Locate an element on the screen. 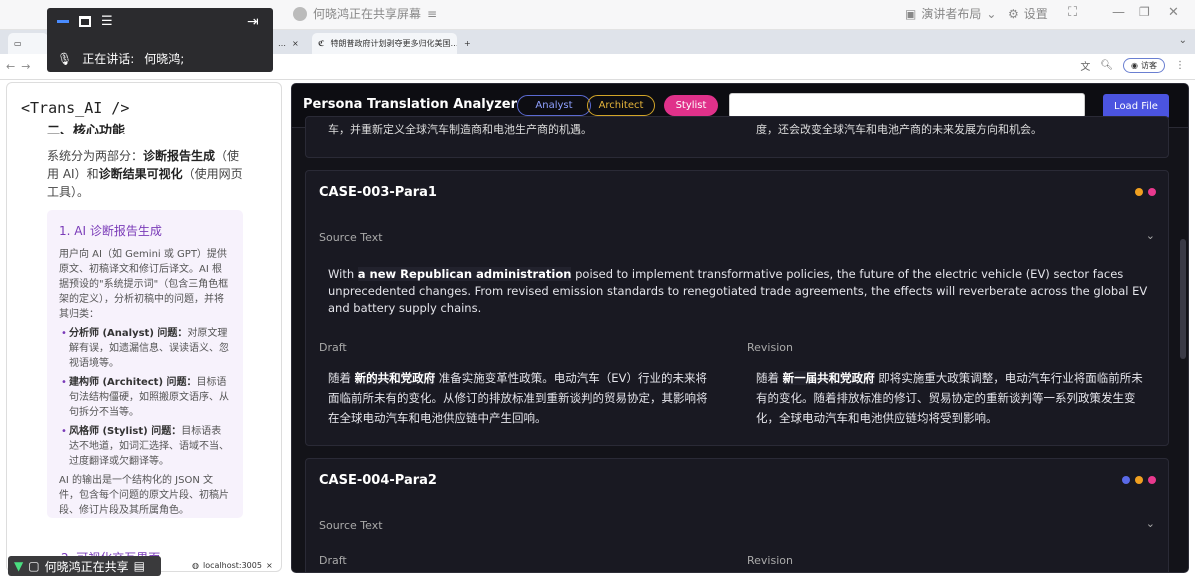 The height and width of the screenshot is (584, 1195). scrollbar is located at coordinates (1183, 299).